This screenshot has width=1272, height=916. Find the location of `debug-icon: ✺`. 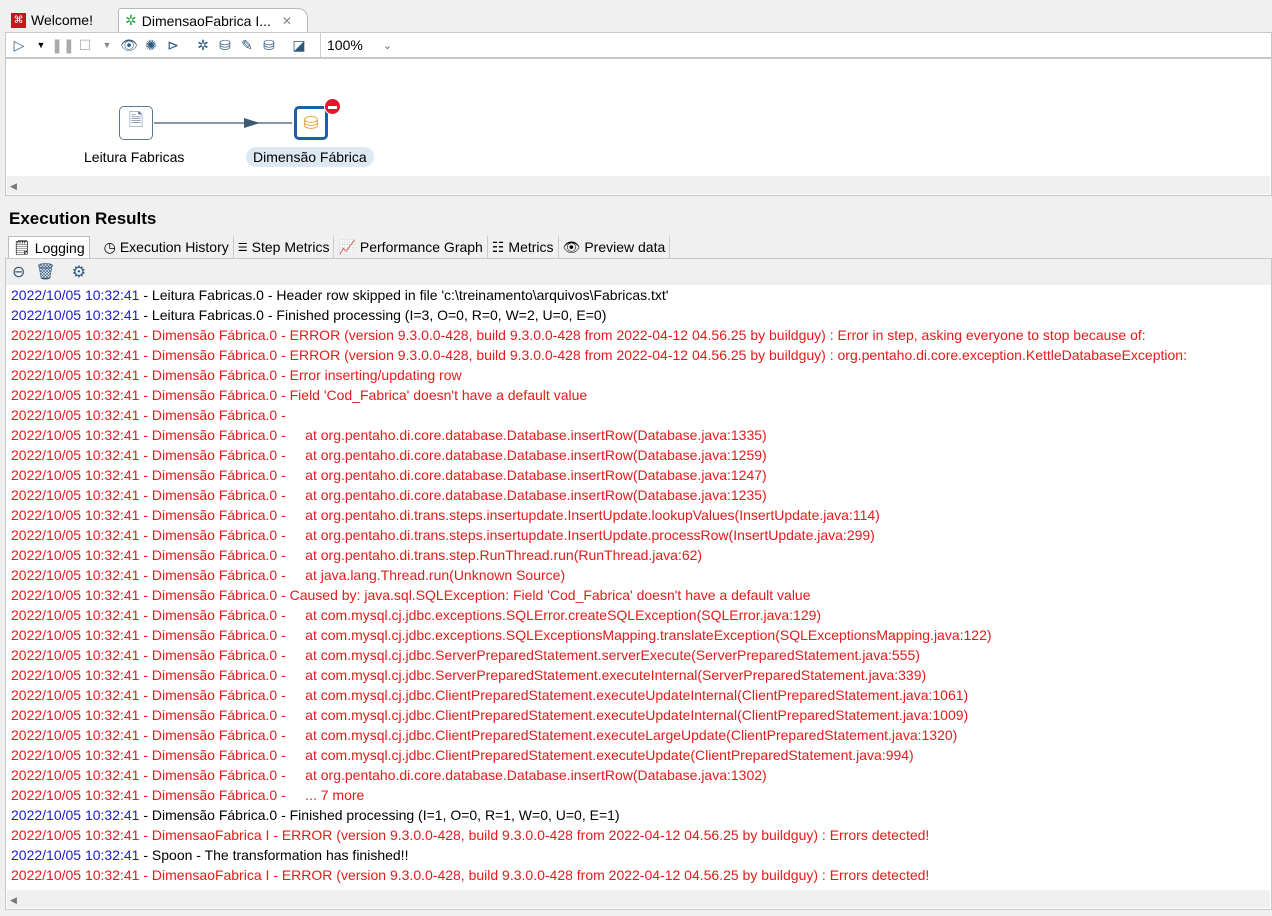

debug-icon: ✺ is located at coordinates (151, 45).